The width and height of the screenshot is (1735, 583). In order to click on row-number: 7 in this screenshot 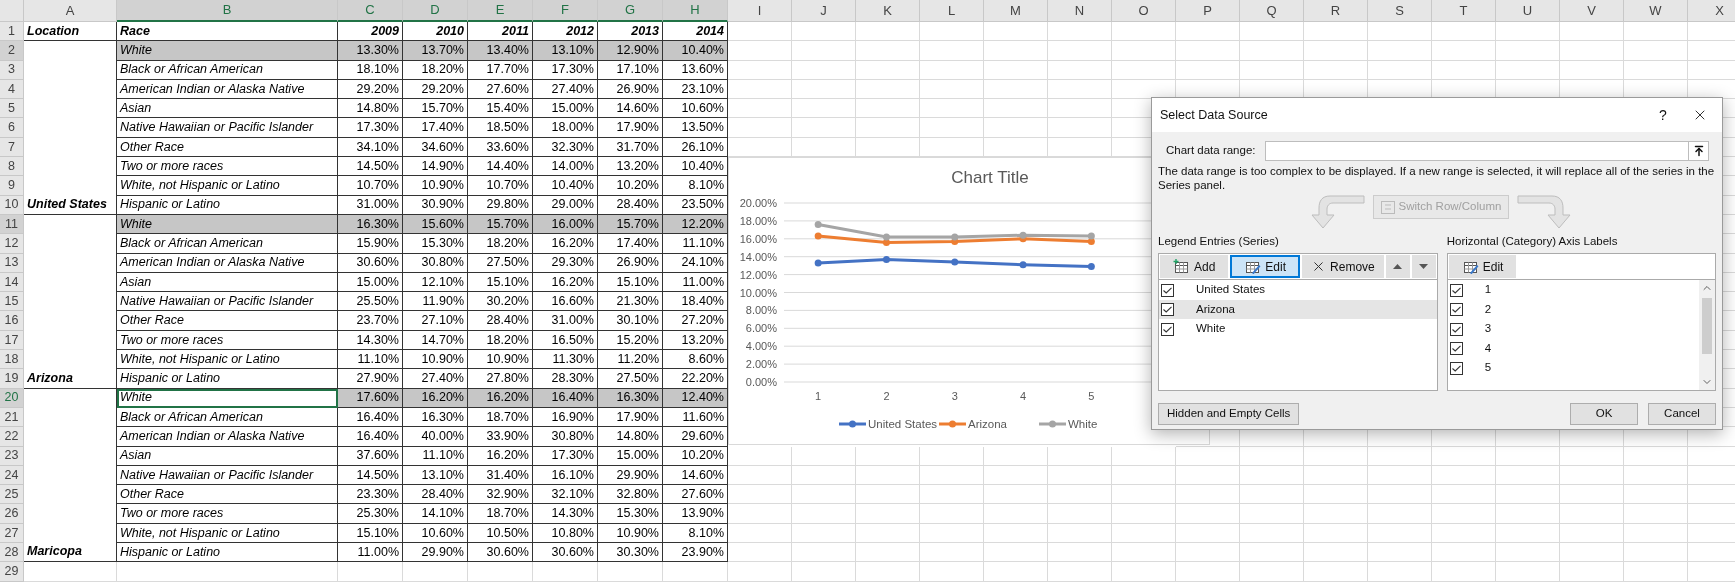, I will do `click(12, 147)`.